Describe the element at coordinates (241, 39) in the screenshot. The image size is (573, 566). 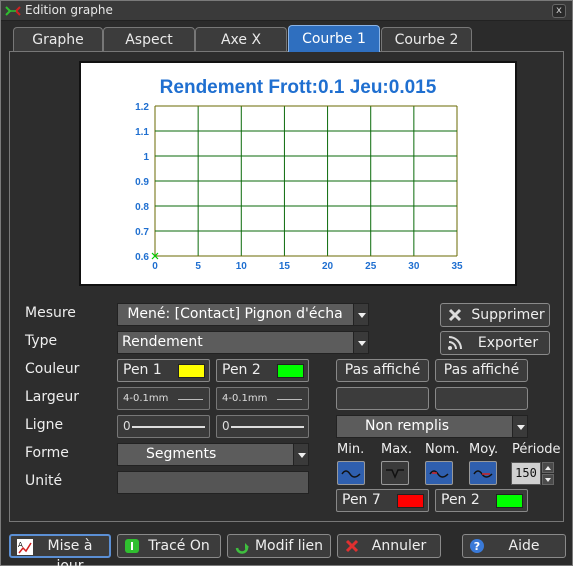
I see `tab-axe-x: Axe X` at that location.